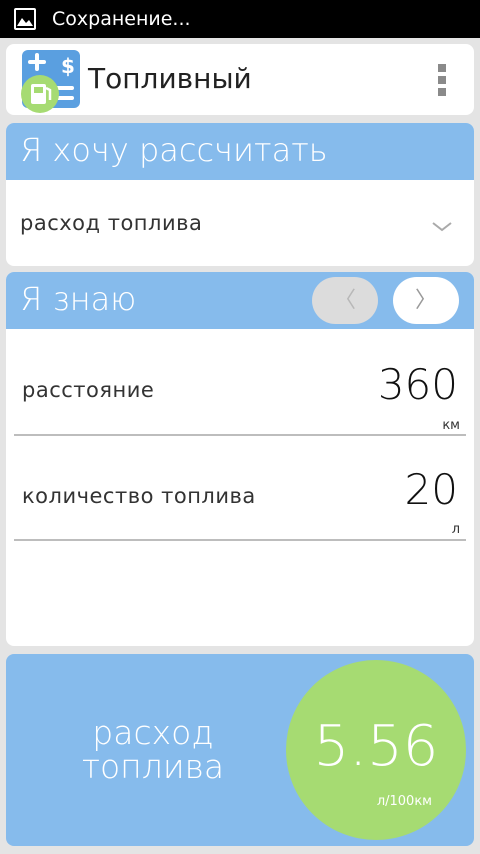 Image resolution: width=480 pixels, height=854 pixels. I want to click on chevron-down-icon, so click(442, 226).